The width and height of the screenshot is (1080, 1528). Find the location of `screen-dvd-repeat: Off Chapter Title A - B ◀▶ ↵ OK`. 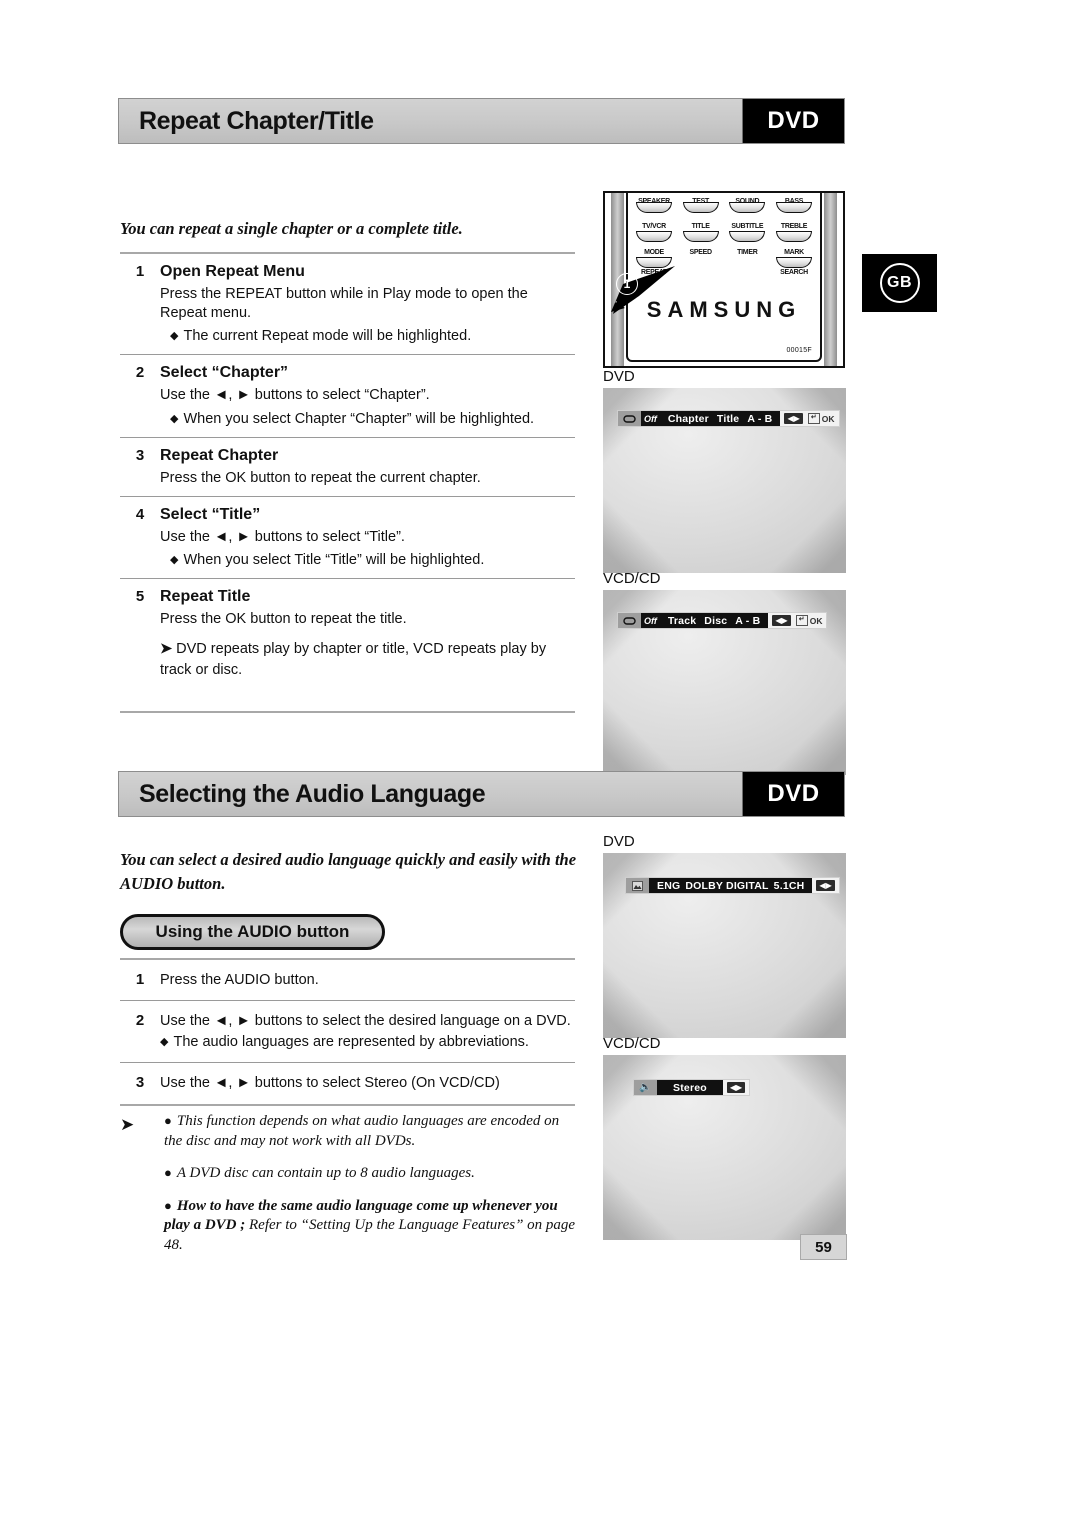

screen-dvd-repeat: Off Chapter Title A - B ◀▶ ↵ OK is located at coordinates (724, 480).